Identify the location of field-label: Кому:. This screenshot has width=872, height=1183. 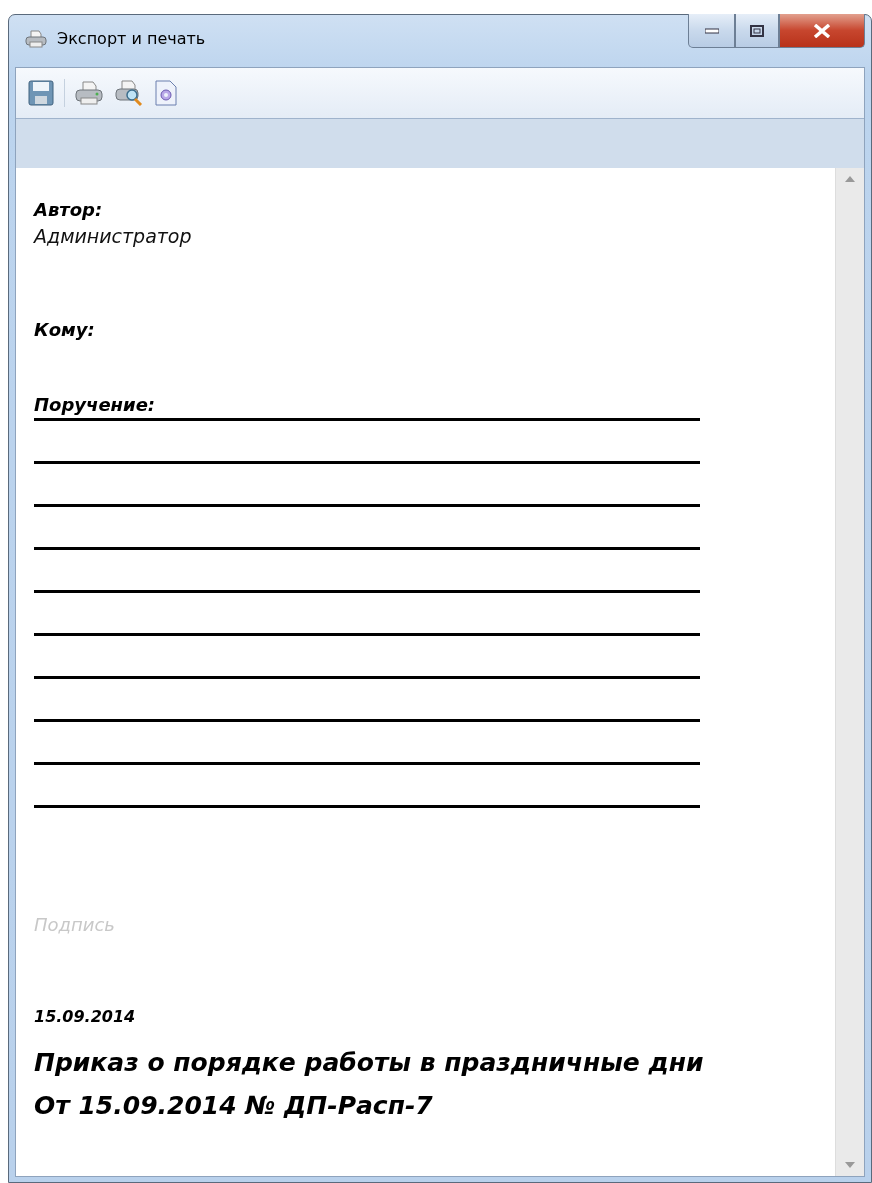
(64, 330).